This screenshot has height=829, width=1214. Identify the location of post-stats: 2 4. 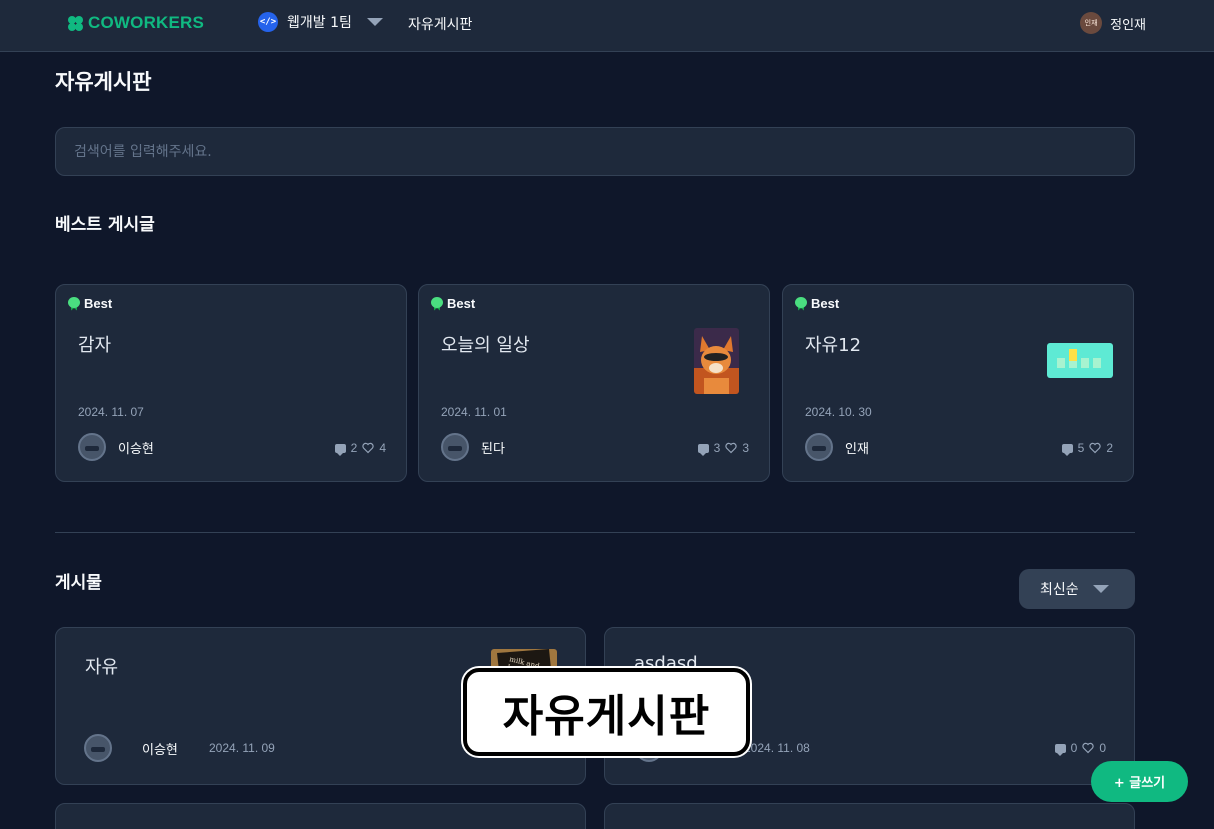
(360, 448).